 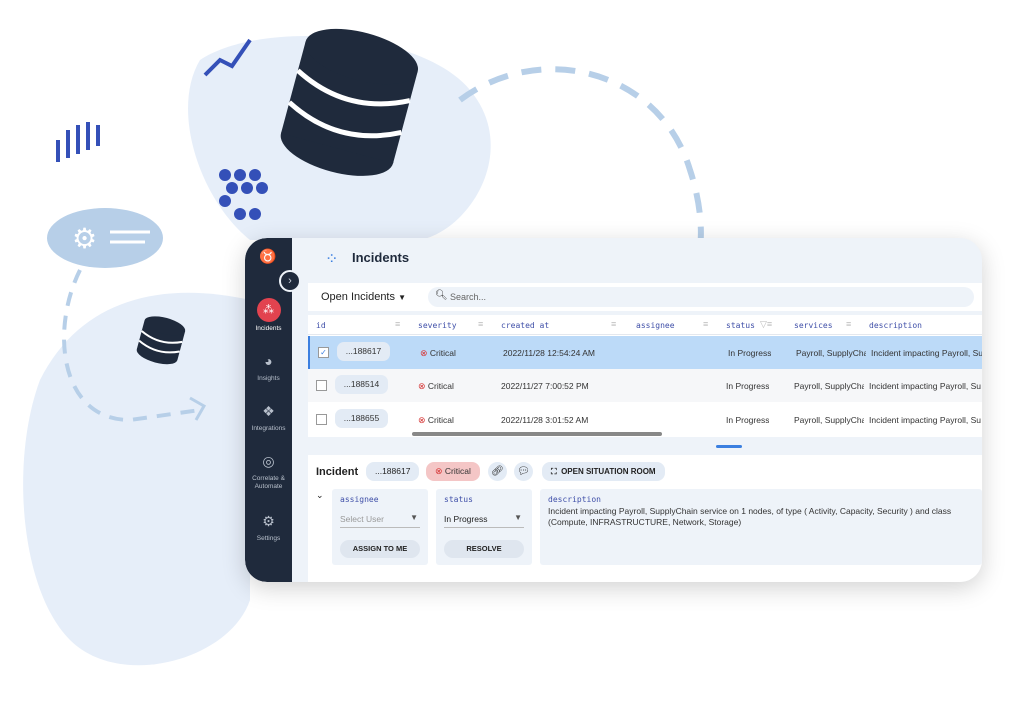 What do you see at coordinates (268, 470) in the screenshot?
I see `sidebar-item-correlate: ◎ Correlate & Automate` at bounding box center [268, 470].